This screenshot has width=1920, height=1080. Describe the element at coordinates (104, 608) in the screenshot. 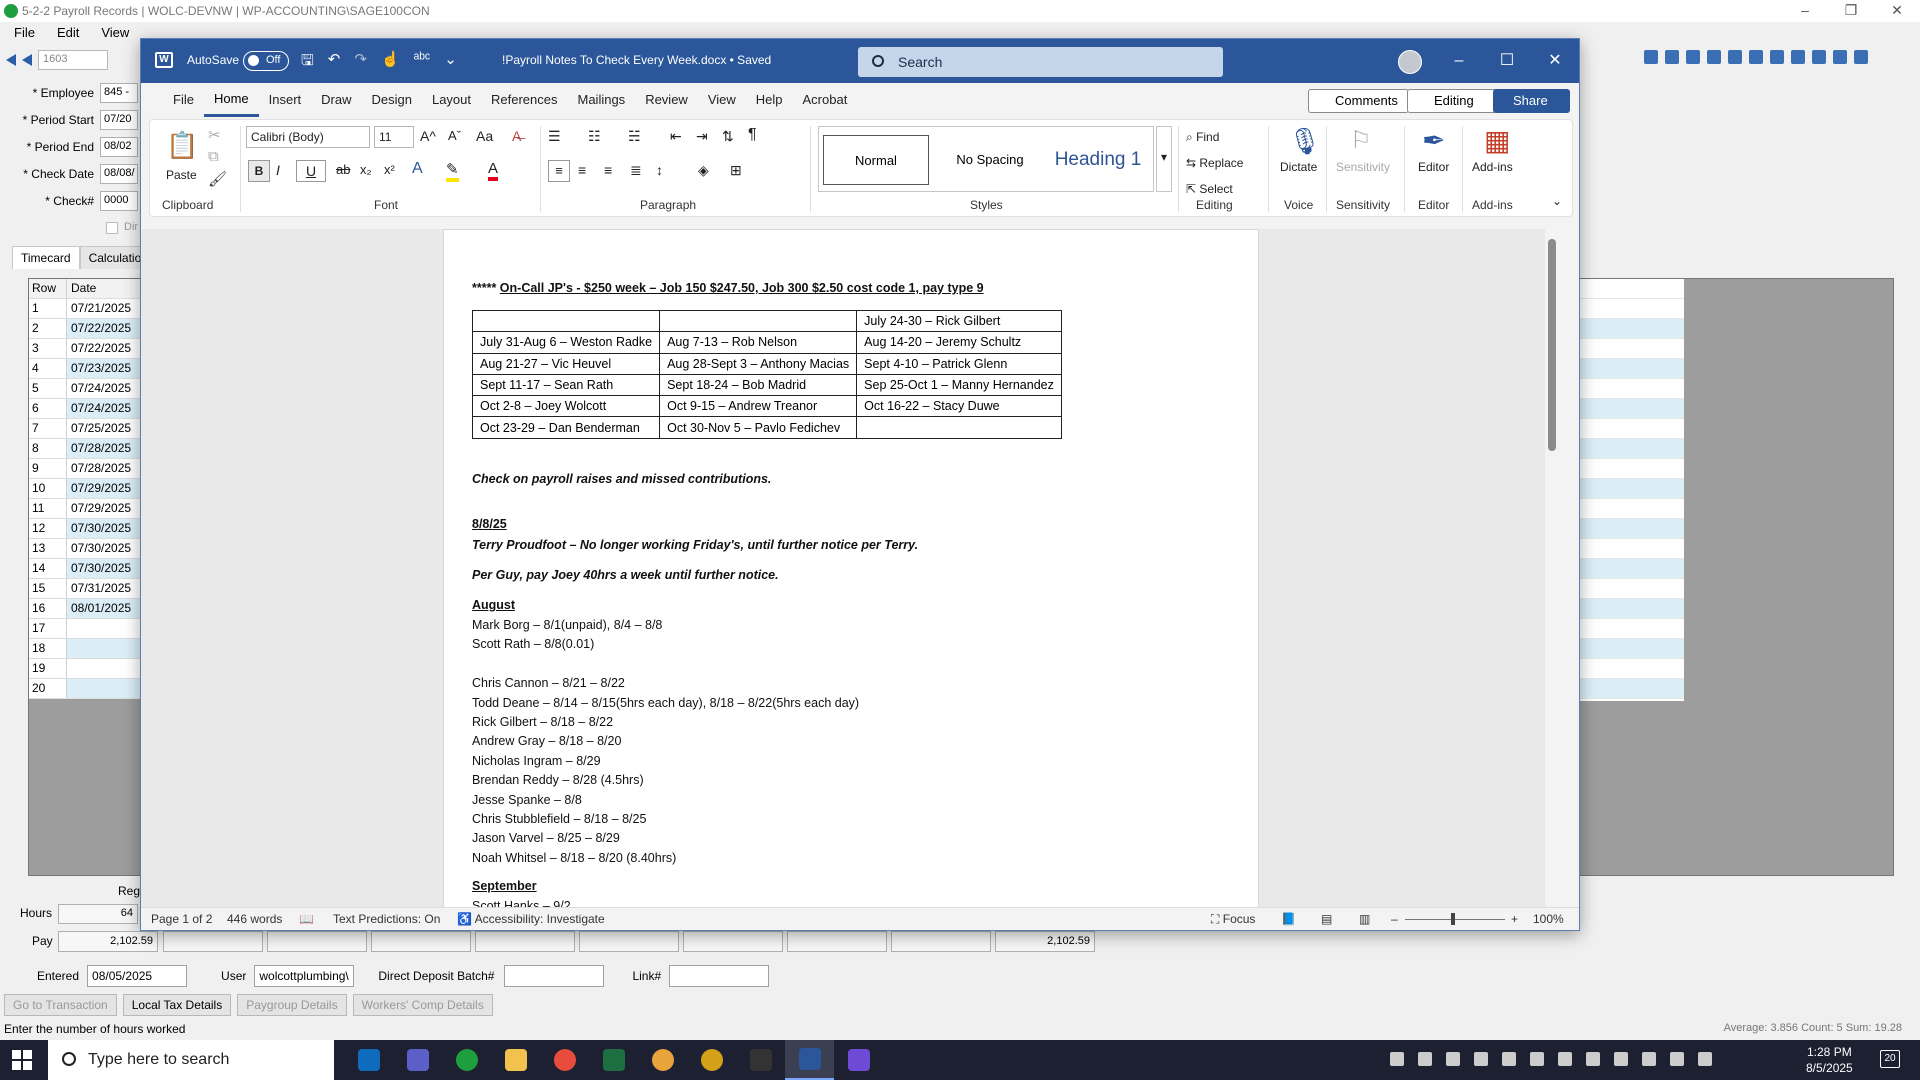

I see `row-date: 08/01/2025` at that location.